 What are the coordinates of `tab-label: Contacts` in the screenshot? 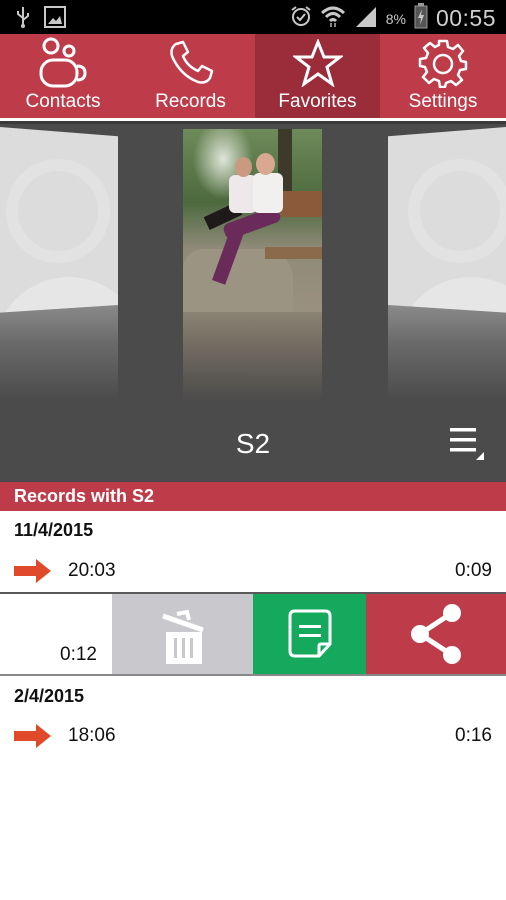 It's located at (63, 101).